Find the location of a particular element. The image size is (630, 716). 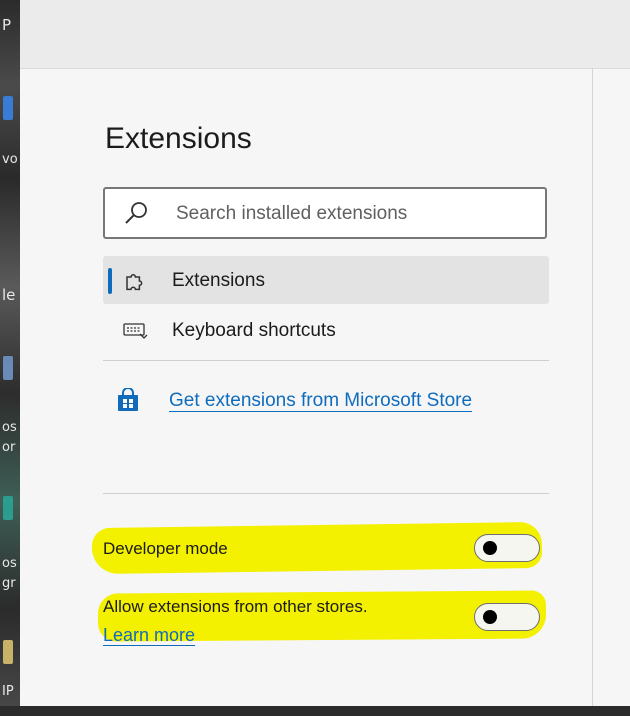

developer-mode-toggle is located at coordinates (507, 548).